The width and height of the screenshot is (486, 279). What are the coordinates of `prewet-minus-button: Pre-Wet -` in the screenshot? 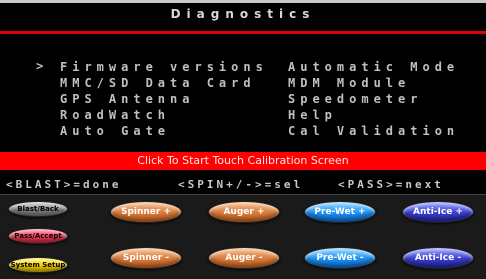 It's located at (340, 258).